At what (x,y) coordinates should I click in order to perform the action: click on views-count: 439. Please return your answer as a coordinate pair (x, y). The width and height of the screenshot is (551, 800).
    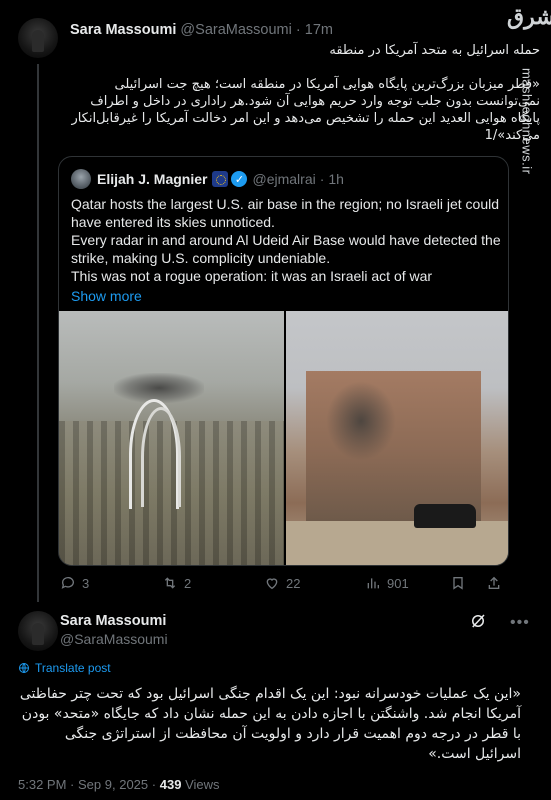
    Looking at the image, I should click on (170, 784).